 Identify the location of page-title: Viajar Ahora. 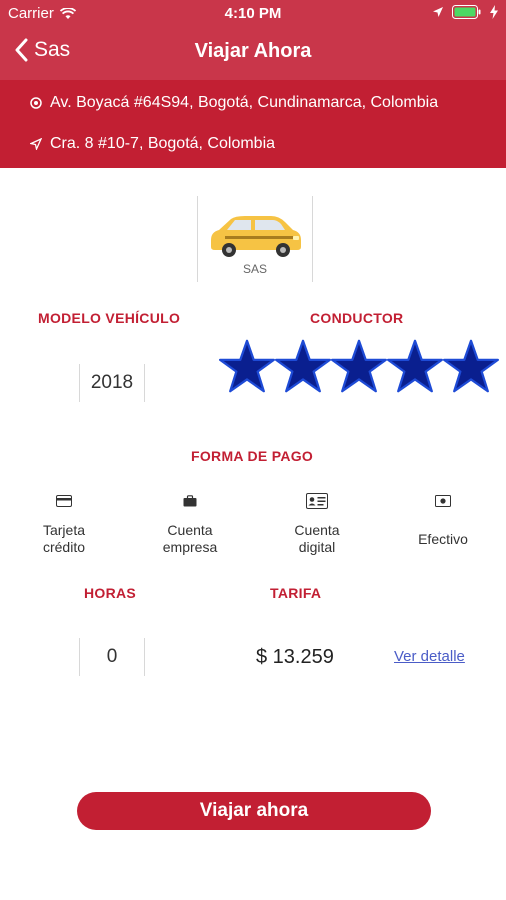
(253, 51).